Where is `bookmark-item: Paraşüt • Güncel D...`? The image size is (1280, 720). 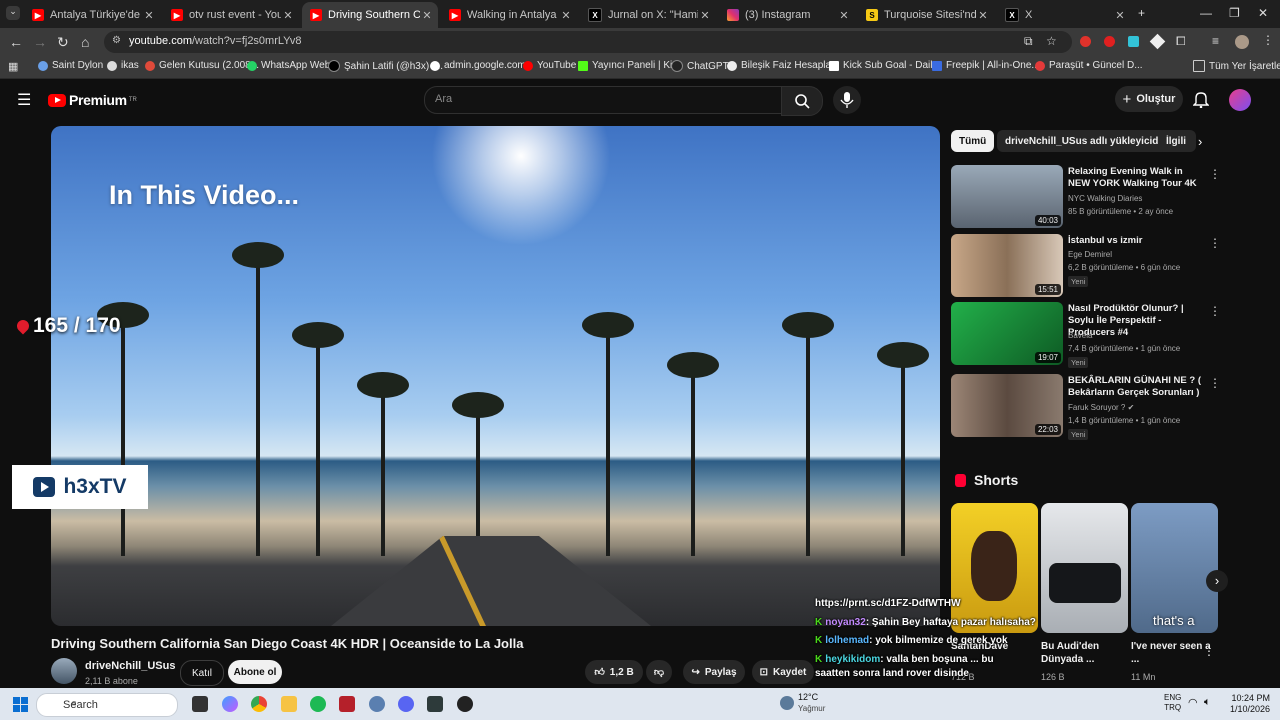
bookmark-item: Paraşüt • Güncel D... is located at coordinates (1089, 65).